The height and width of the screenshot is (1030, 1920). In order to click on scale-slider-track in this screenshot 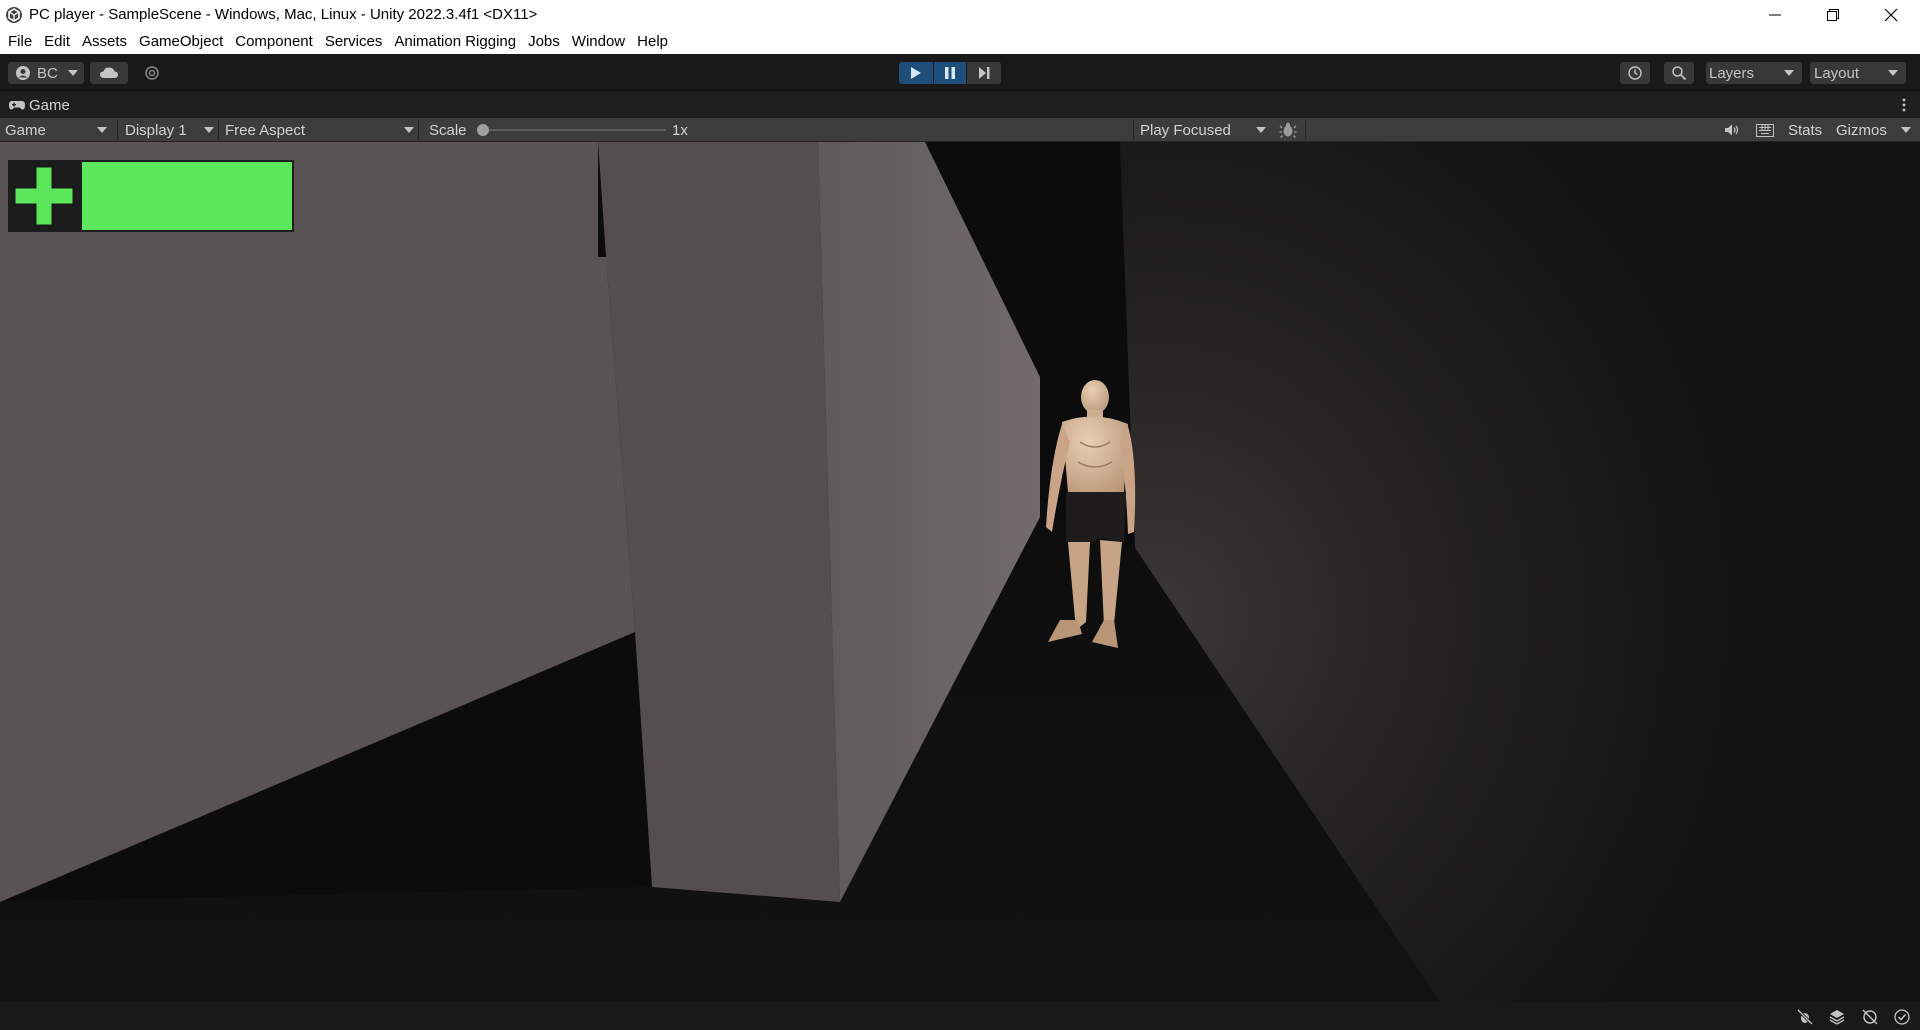, I will do `click(572, 130)`.